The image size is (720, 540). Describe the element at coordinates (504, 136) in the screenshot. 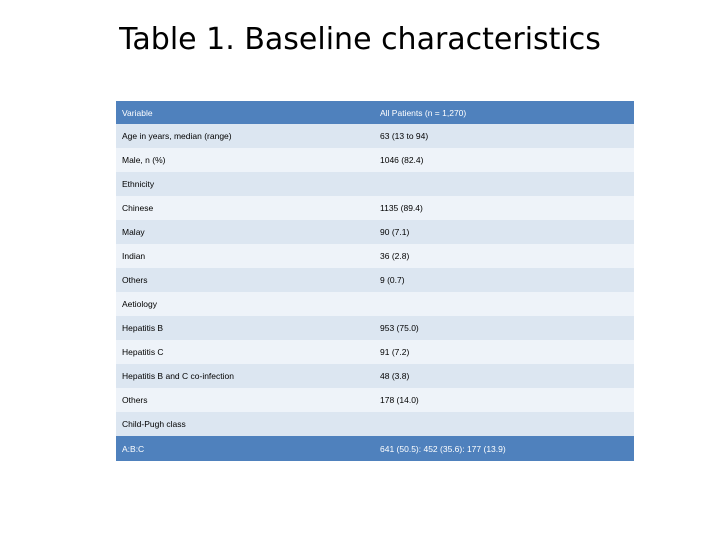

I see `row-value: 63 (13 to 94)` at that location.